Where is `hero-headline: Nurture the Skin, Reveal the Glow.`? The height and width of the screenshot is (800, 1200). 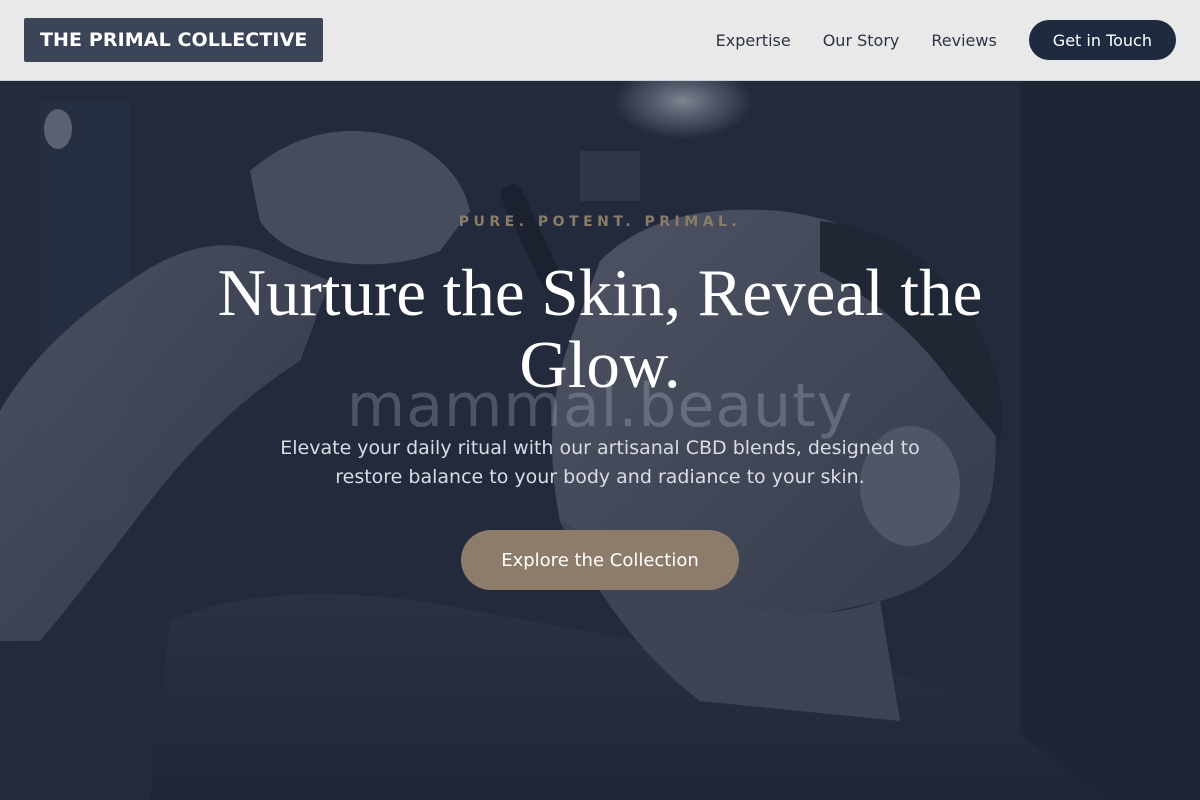
hero-headline: Nurture the Skin, Reveal the Glow. is located at coordinates (600, 329).